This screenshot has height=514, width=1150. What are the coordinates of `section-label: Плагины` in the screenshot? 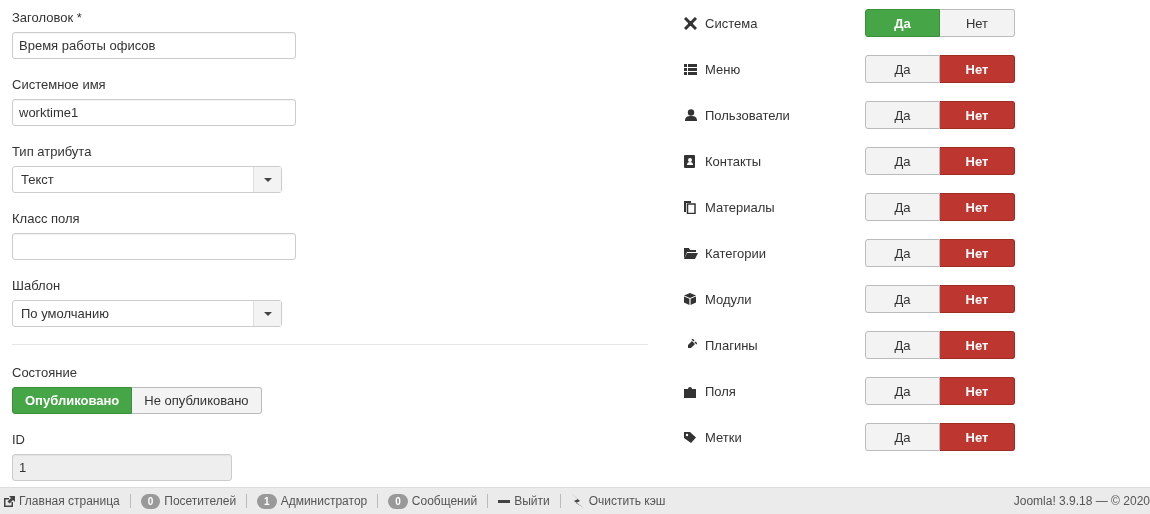 It's located at (732, 345).